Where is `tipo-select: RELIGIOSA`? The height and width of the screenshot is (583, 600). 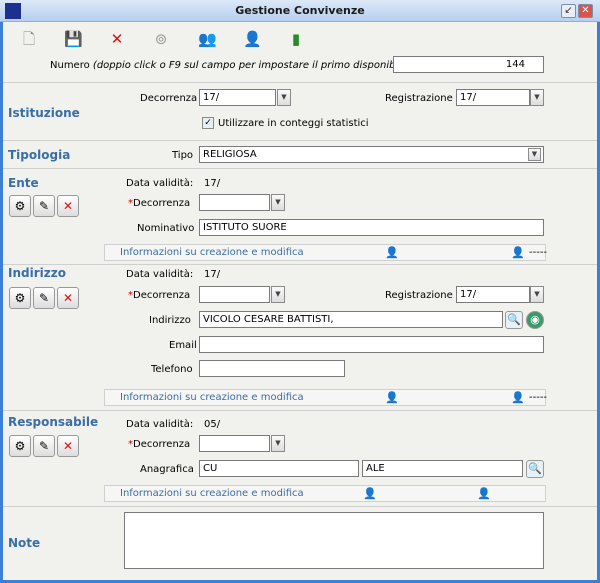
tipo-select: RELIGIOSA is located at coordinates (371, 154).